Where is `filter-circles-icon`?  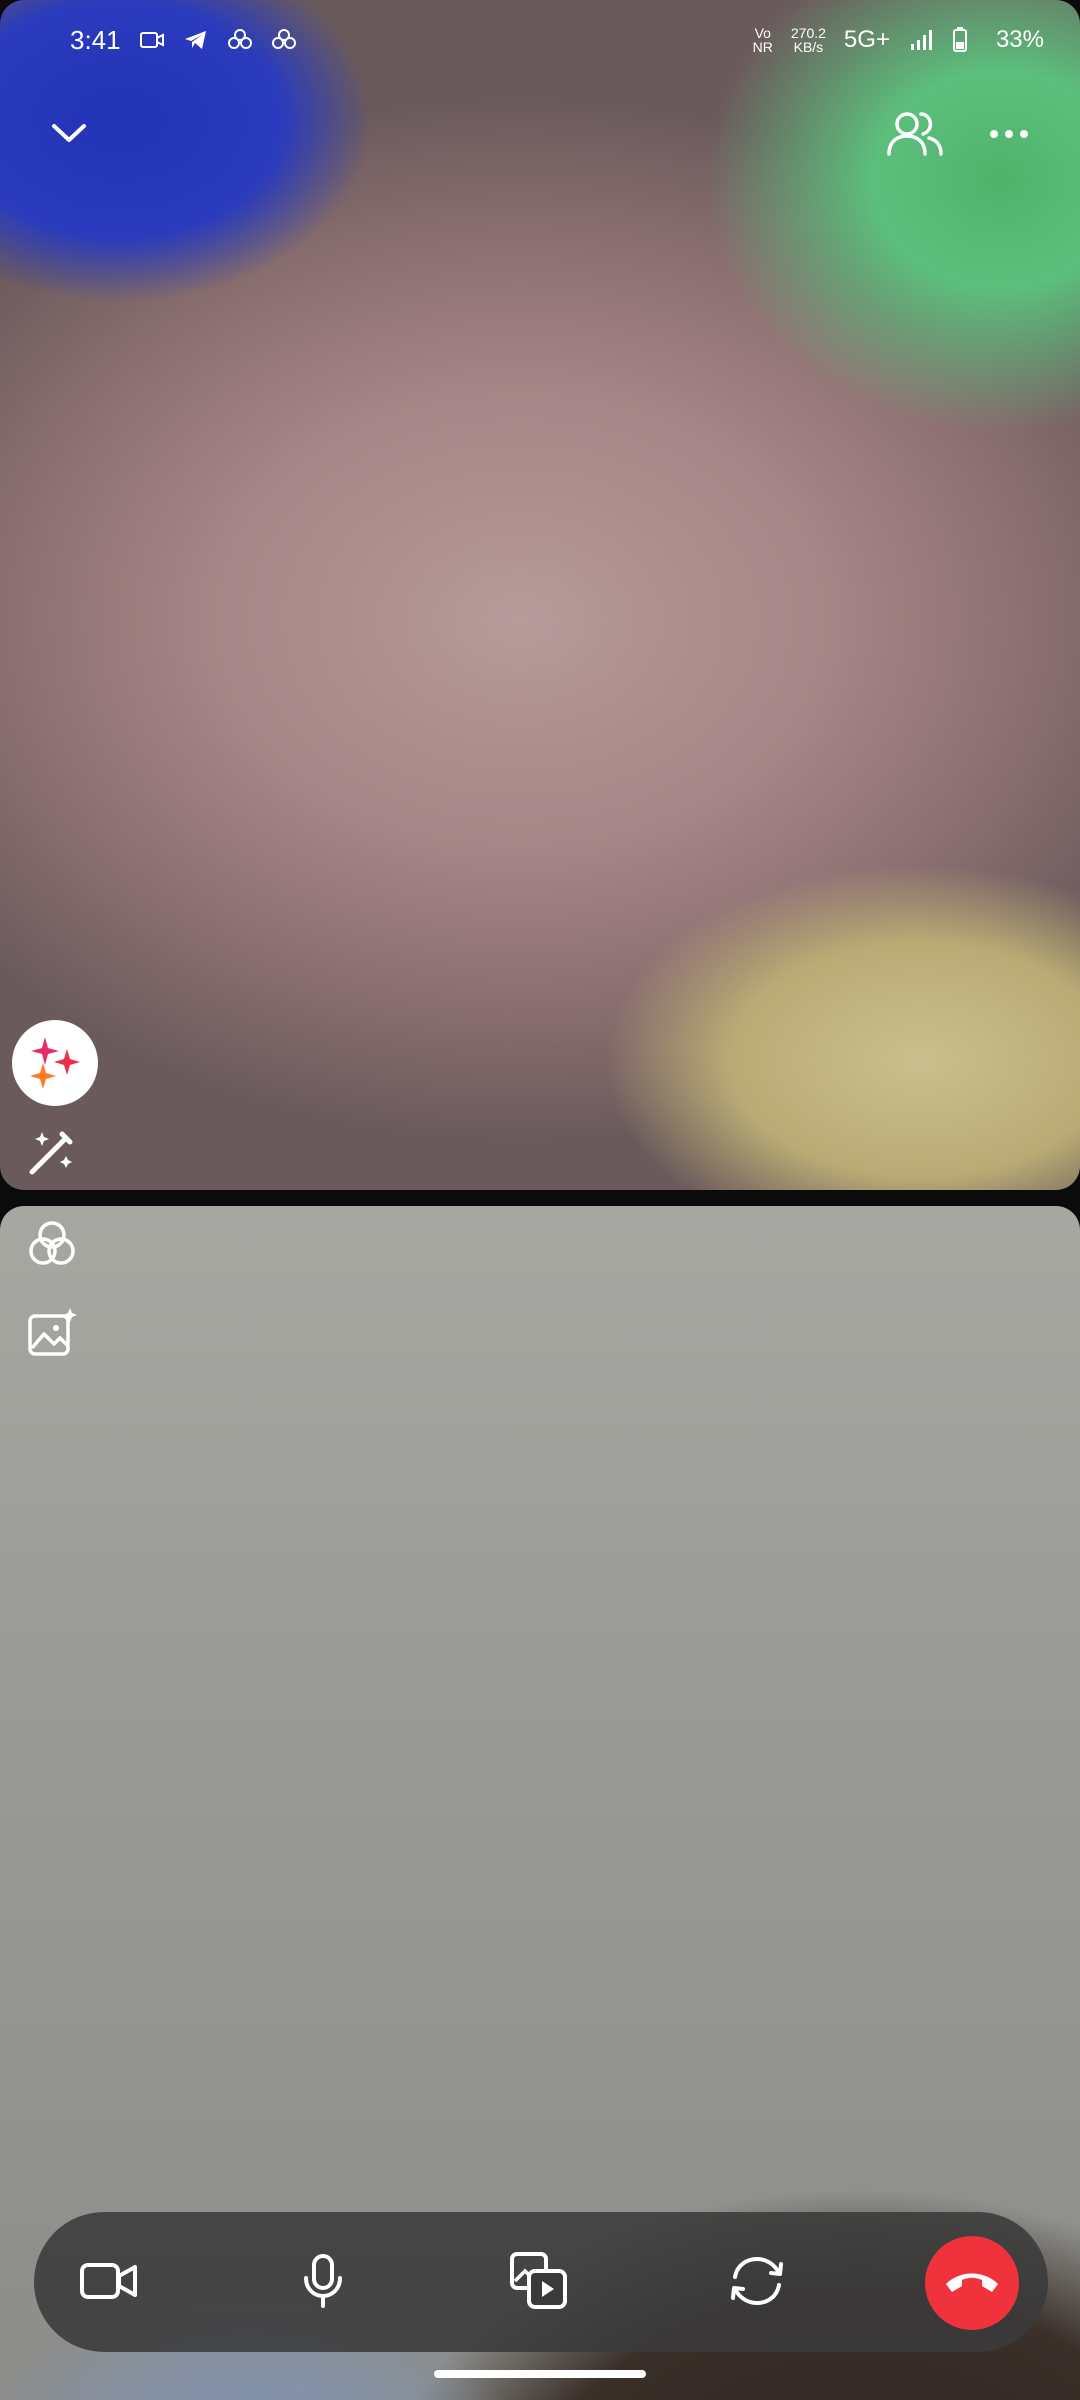 filter-circles-icon is located at coordinates (52, 1246).